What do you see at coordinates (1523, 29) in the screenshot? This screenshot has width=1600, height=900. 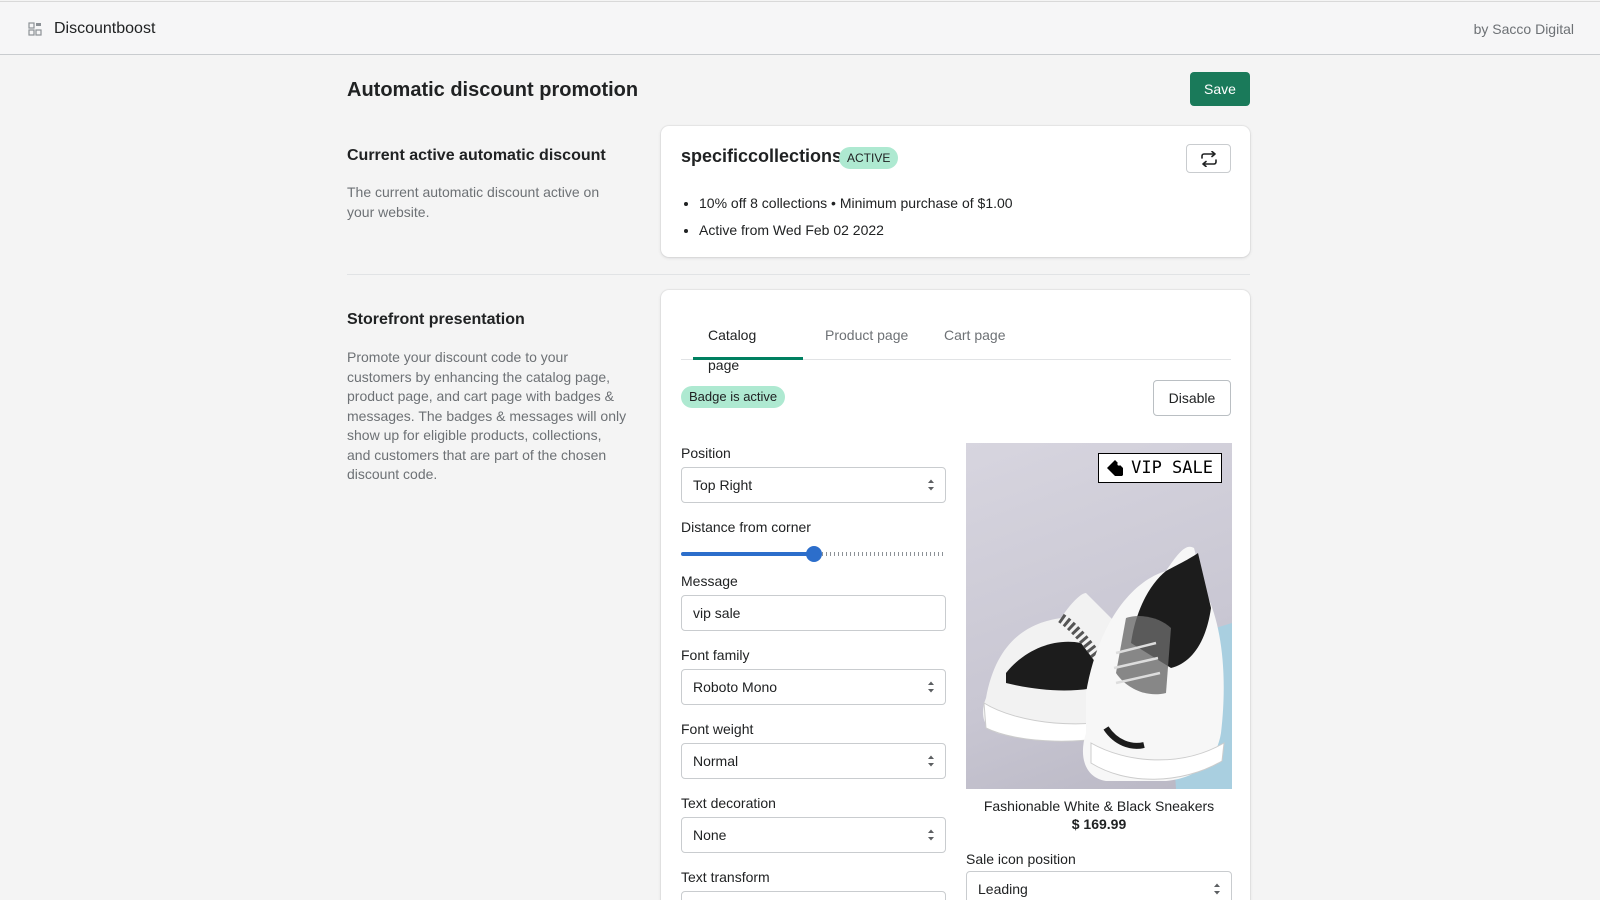 I see `app-byline: by Sacco Digital` at bounding box center [1523, 29].